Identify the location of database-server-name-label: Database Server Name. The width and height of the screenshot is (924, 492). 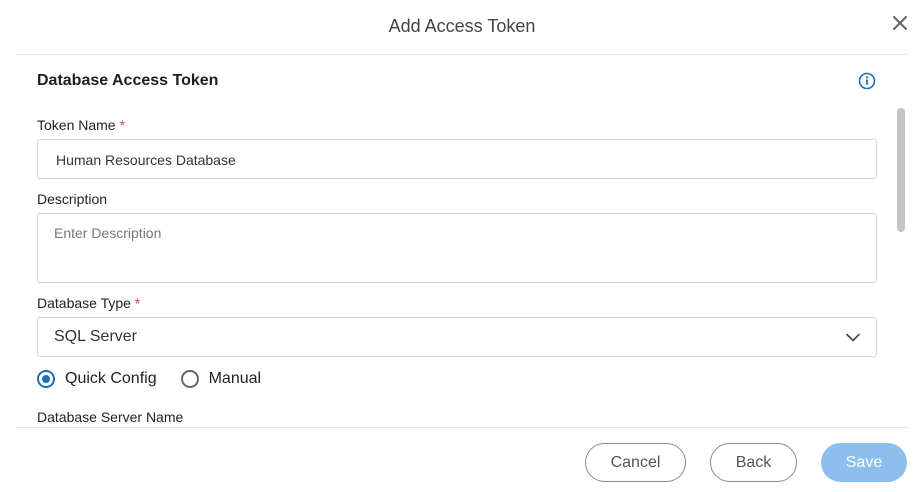
(110, 417).